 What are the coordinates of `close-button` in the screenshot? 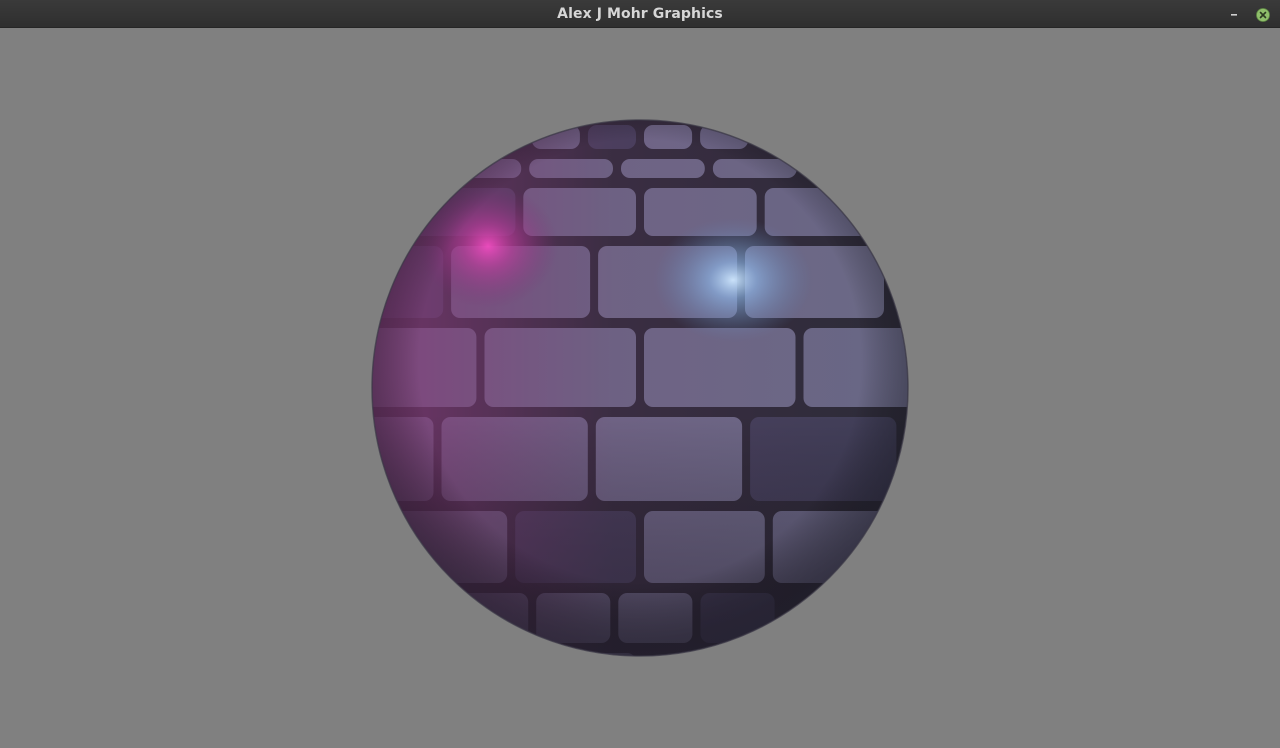 It's located at (1263, 14).